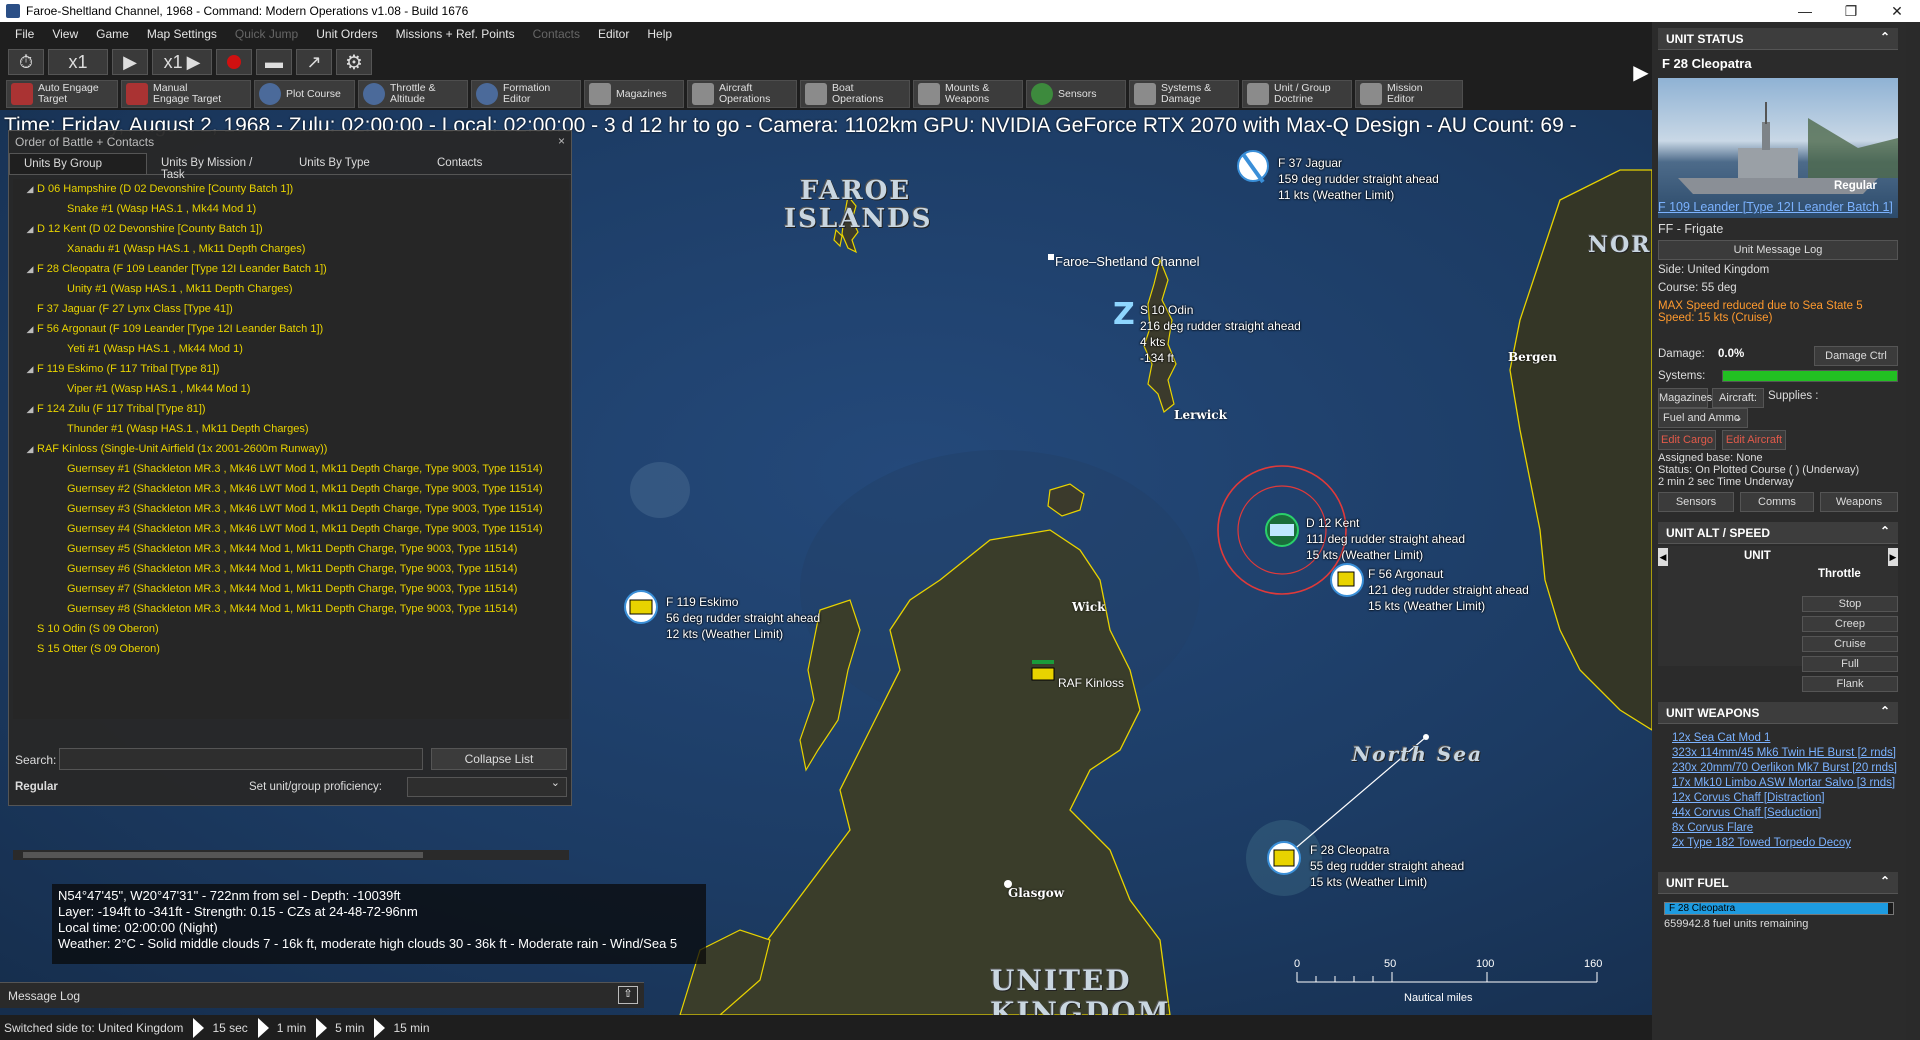 This screenshot has height=1040, width=1920. I want to click on edit-cargo-button: Edit Cargo, so click(1687, 440).